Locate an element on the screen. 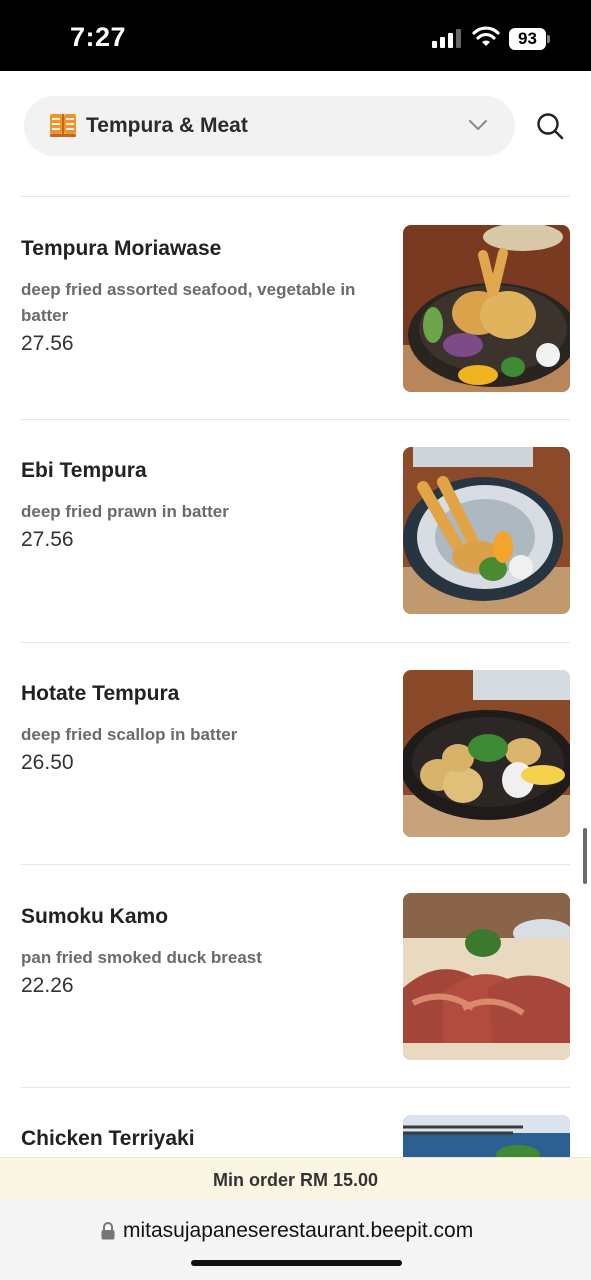 This screenshot has height=1280, width=591. item-price: 26.50 is located at coordinates (47, 762).